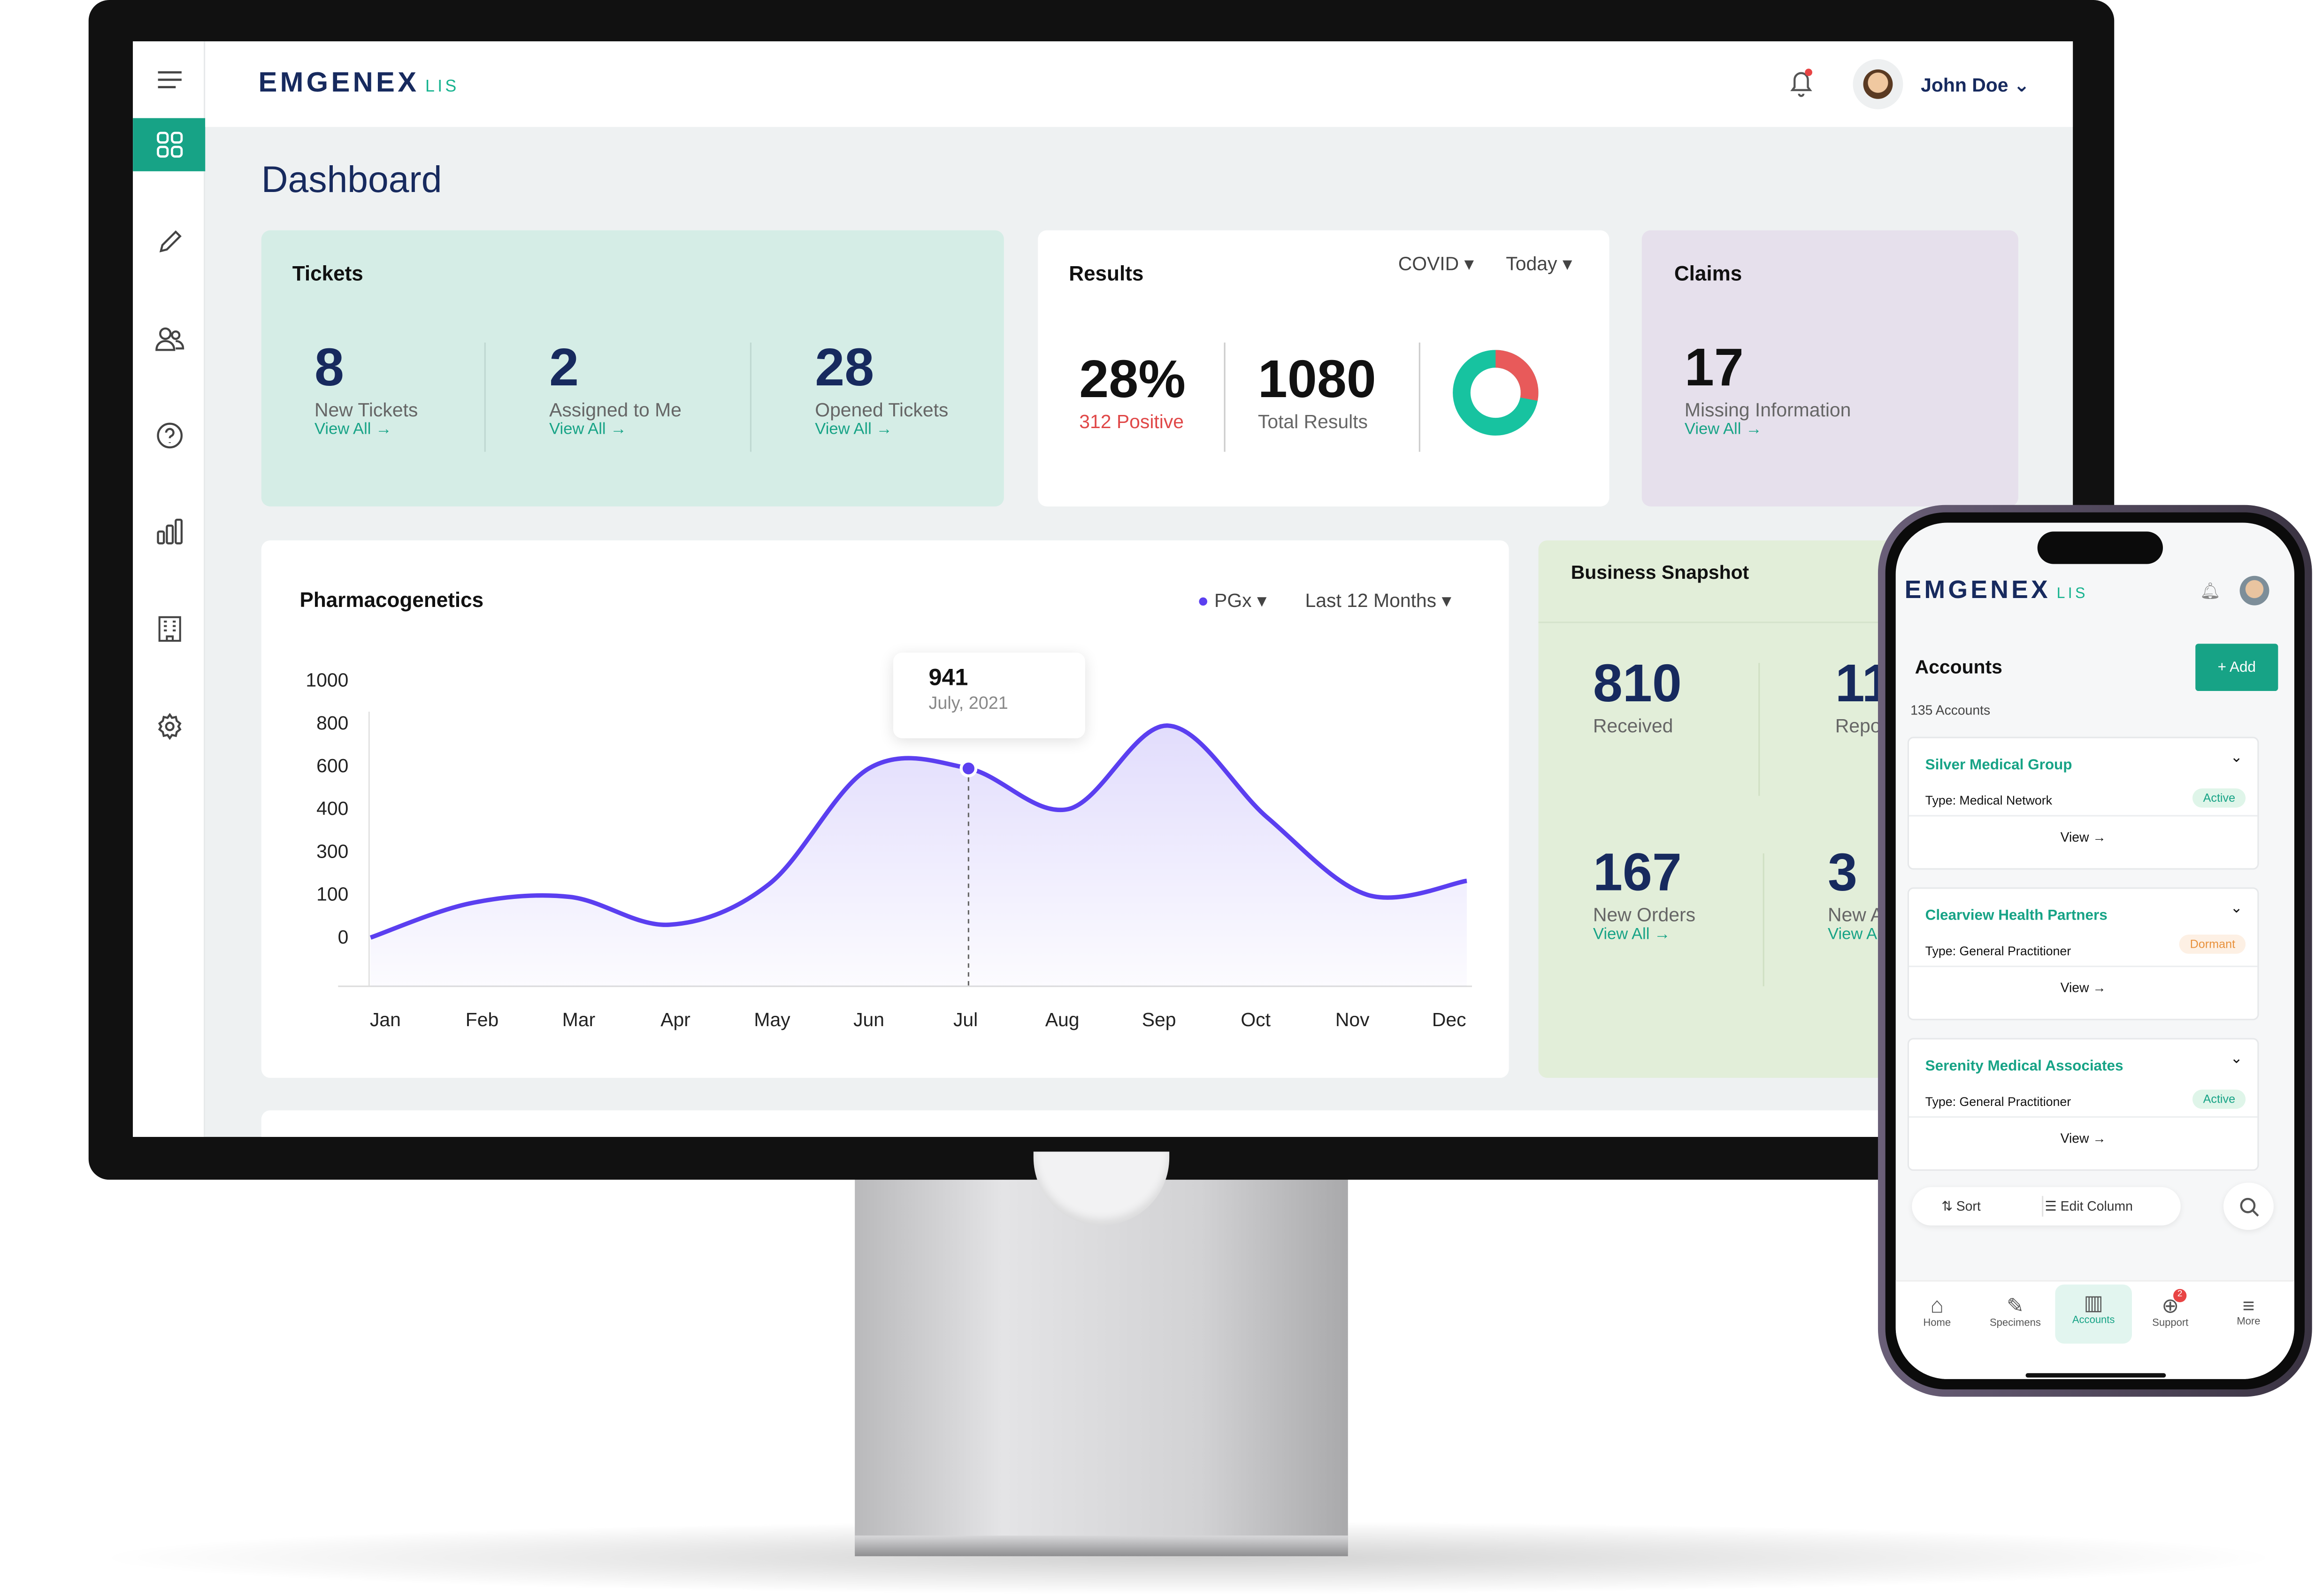  Describe the element at coordinates (332, 851) in the screenshot. I see `y-tick-label: 300` at that location.